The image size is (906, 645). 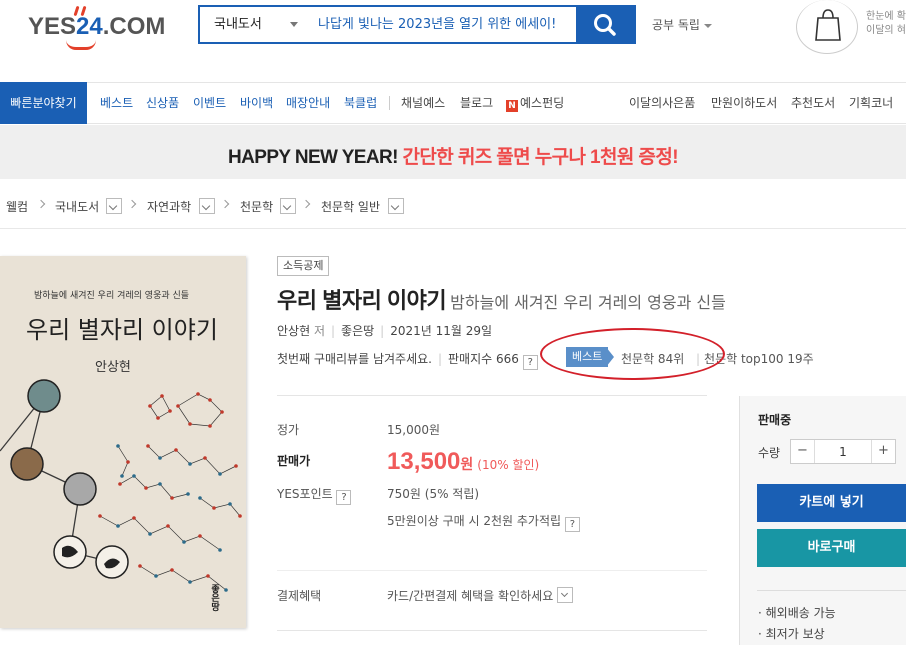 What do you see at coordinates (122, 330) in the screenshot?
I see `cover-title: 우리 별자리 이야기` at bounding box center [122, 330].